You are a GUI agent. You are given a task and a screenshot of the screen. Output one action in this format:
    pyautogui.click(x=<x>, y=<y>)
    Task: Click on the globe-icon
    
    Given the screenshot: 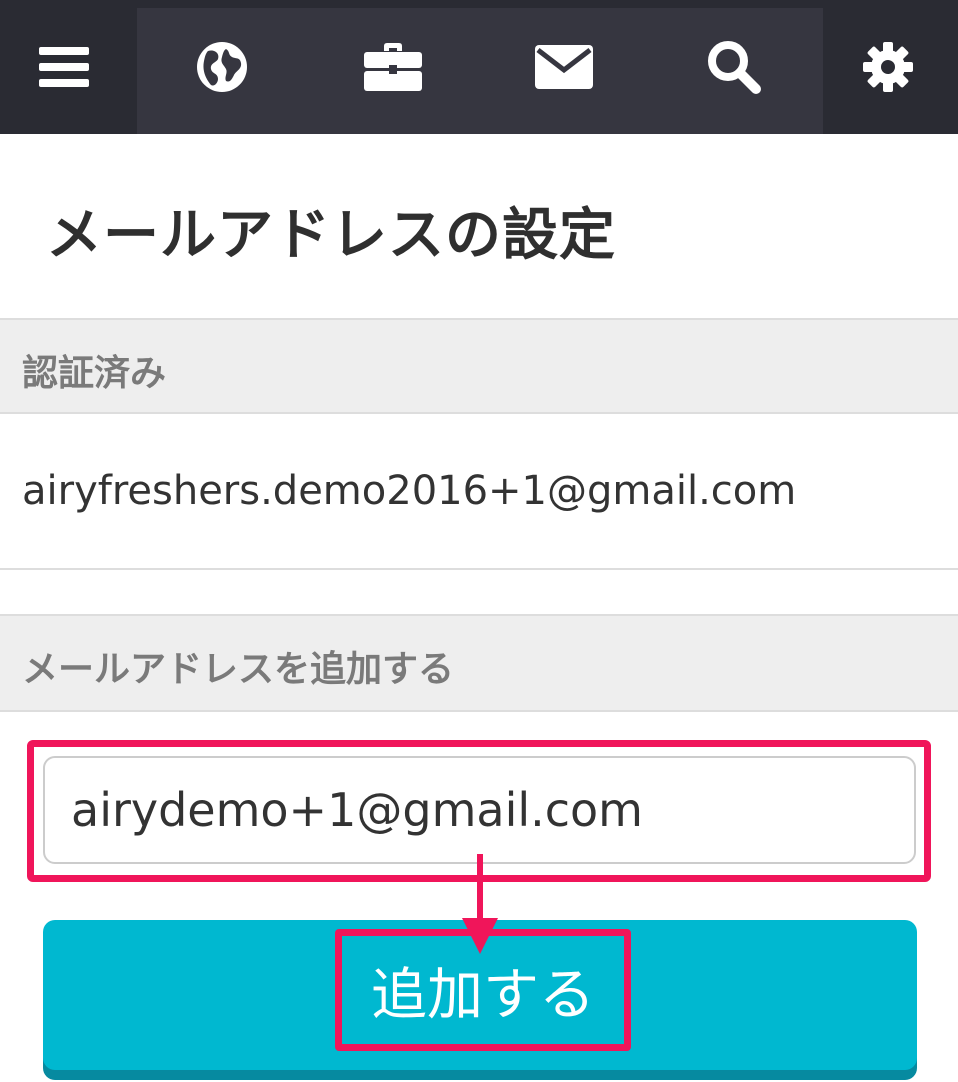 What is the action you would take?
    pyautogui.click(x=222, y=67)
    